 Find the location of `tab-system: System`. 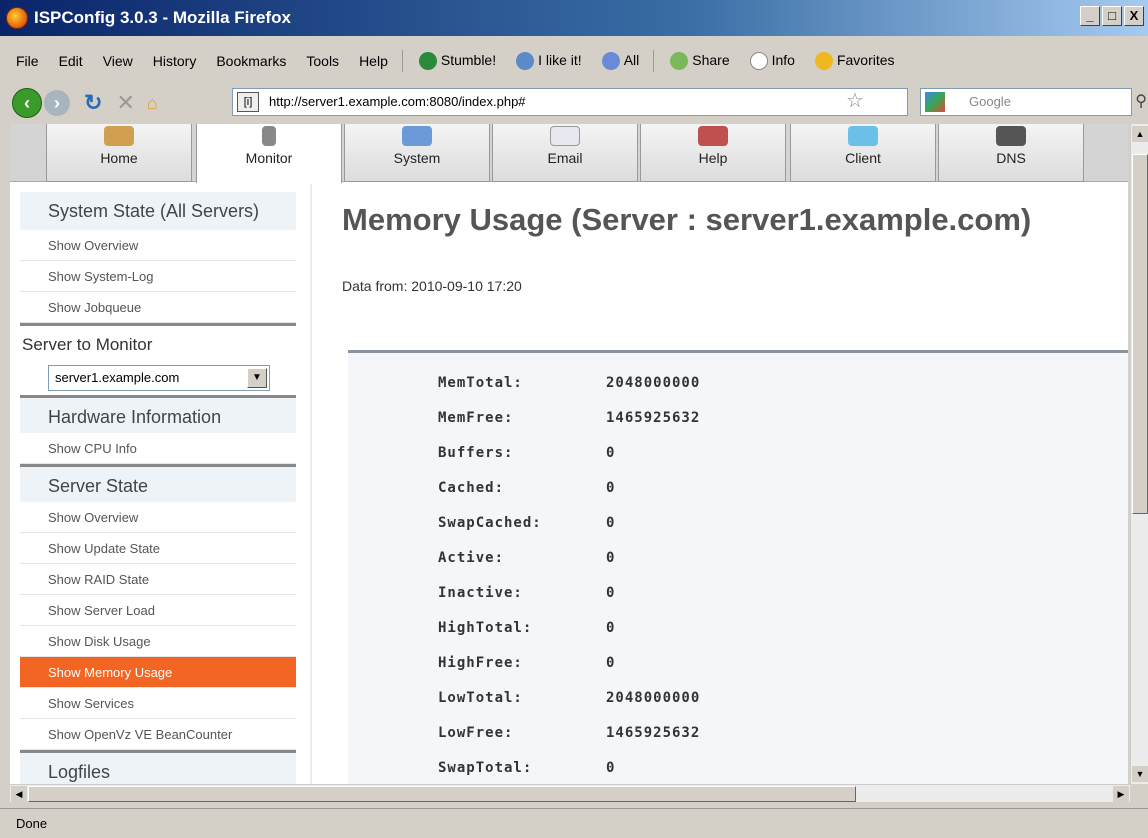

tab-system: System is located at coordinates (417, 153).